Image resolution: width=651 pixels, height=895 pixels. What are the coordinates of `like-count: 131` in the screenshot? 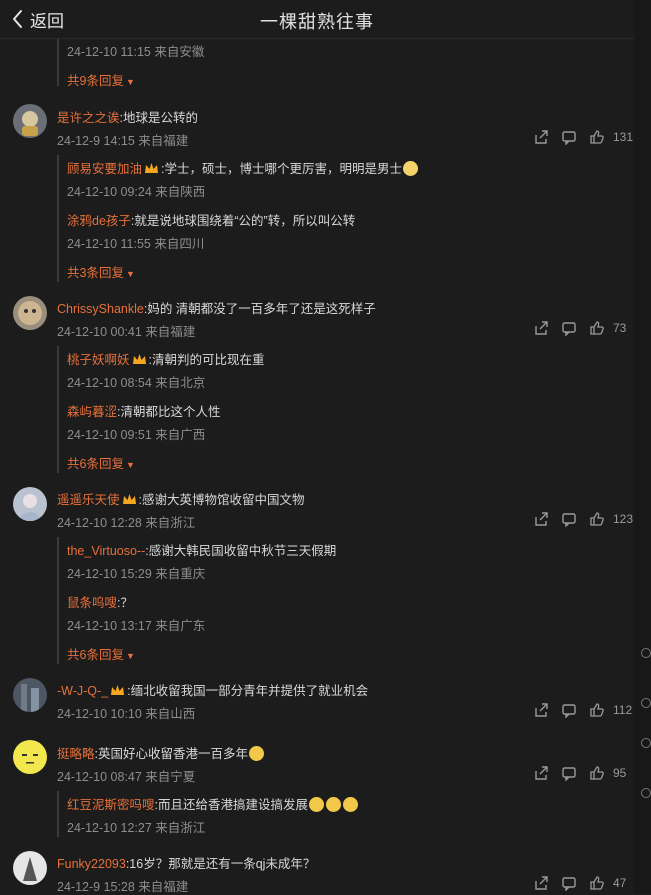 It's located at (622, 137).